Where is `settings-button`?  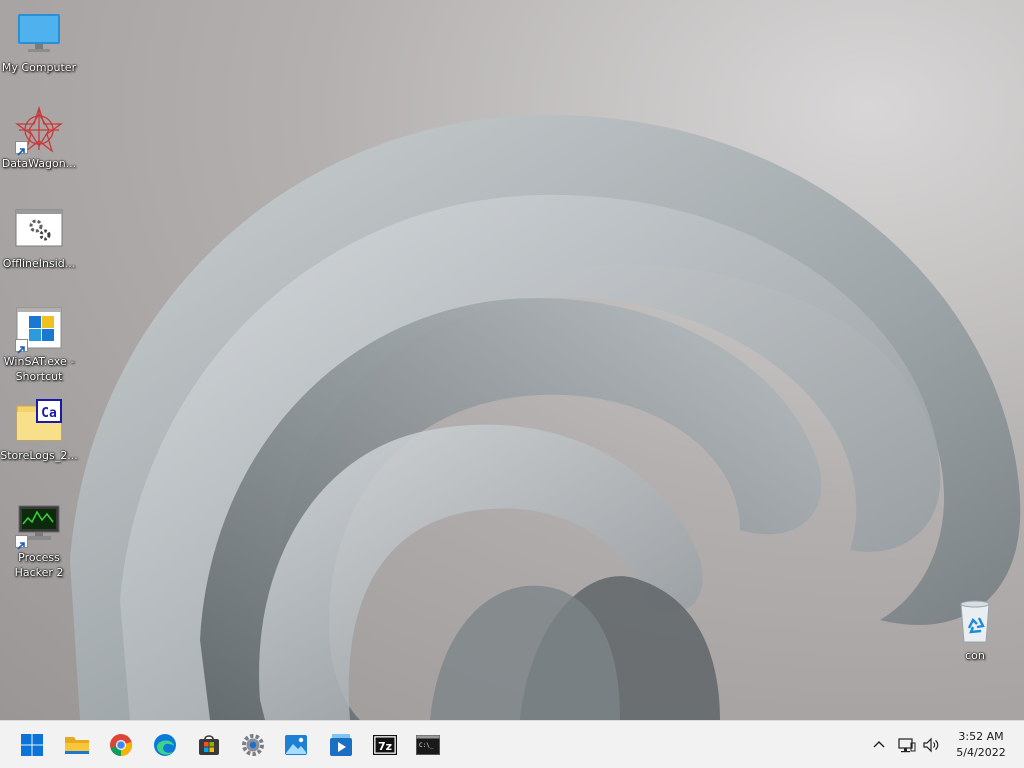
settings-button is located at coordinates (253, 745).